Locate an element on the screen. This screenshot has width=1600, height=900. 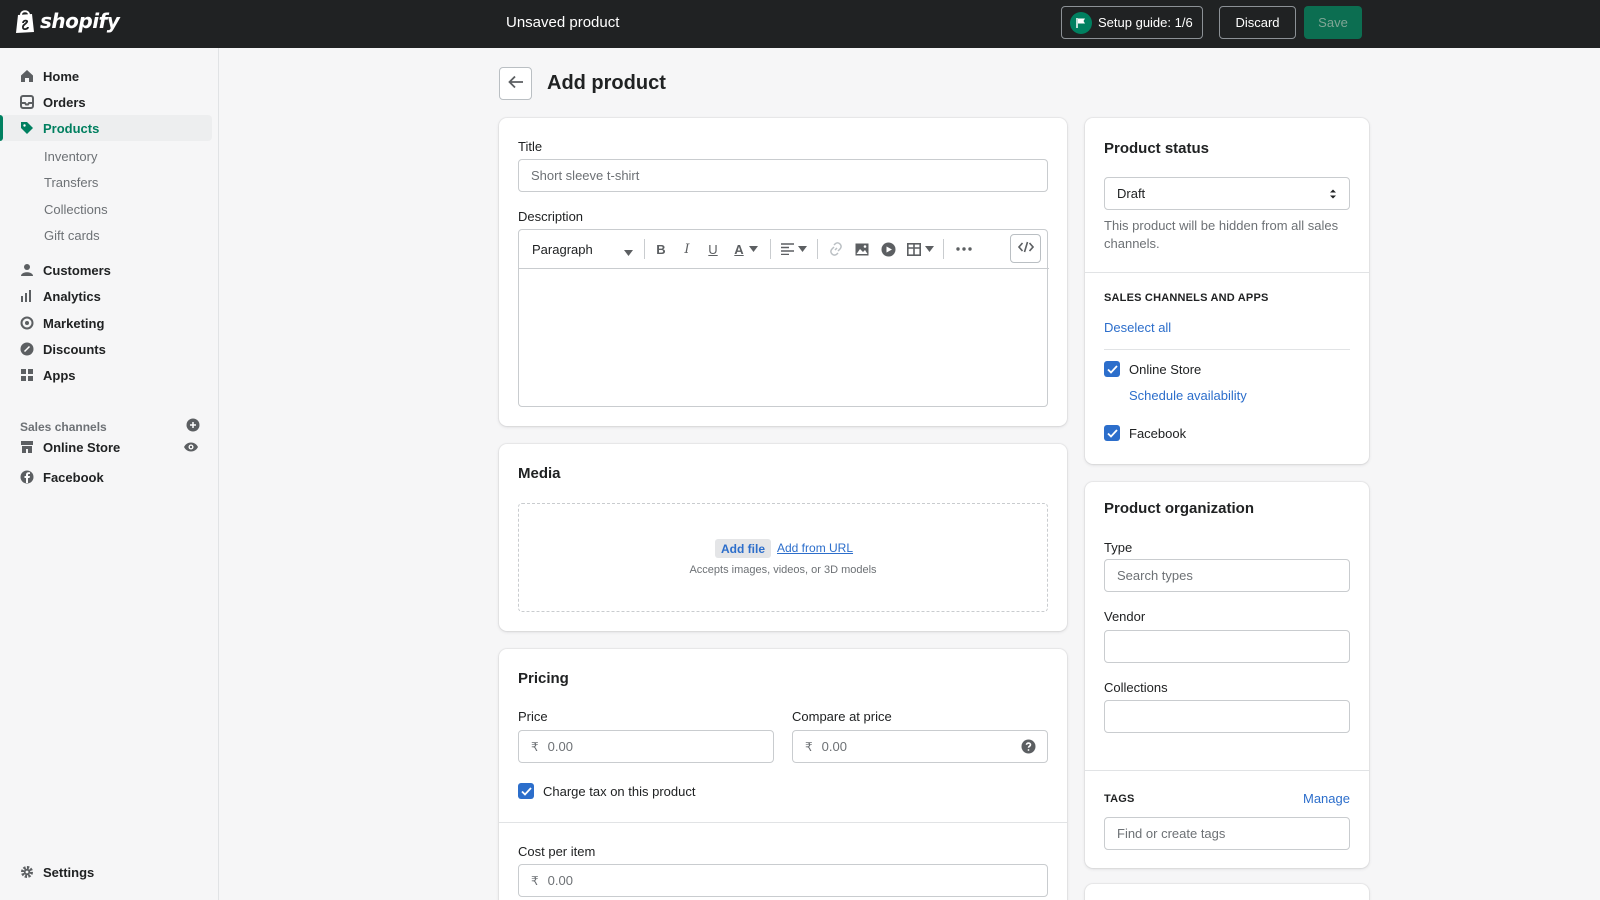
tag-icon is located at coordinates (27, 128).